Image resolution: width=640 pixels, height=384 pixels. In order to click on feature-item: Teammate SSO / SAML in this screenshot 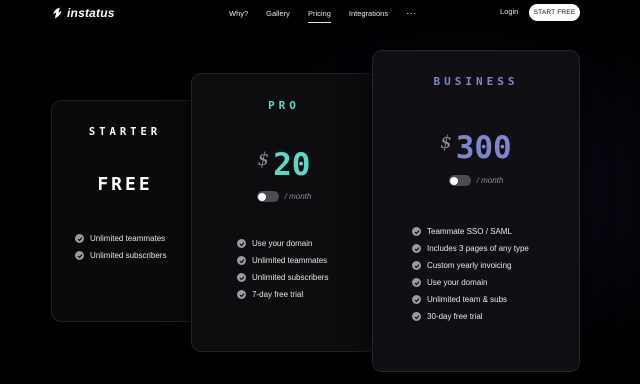, I will do `click(470, 231)`.